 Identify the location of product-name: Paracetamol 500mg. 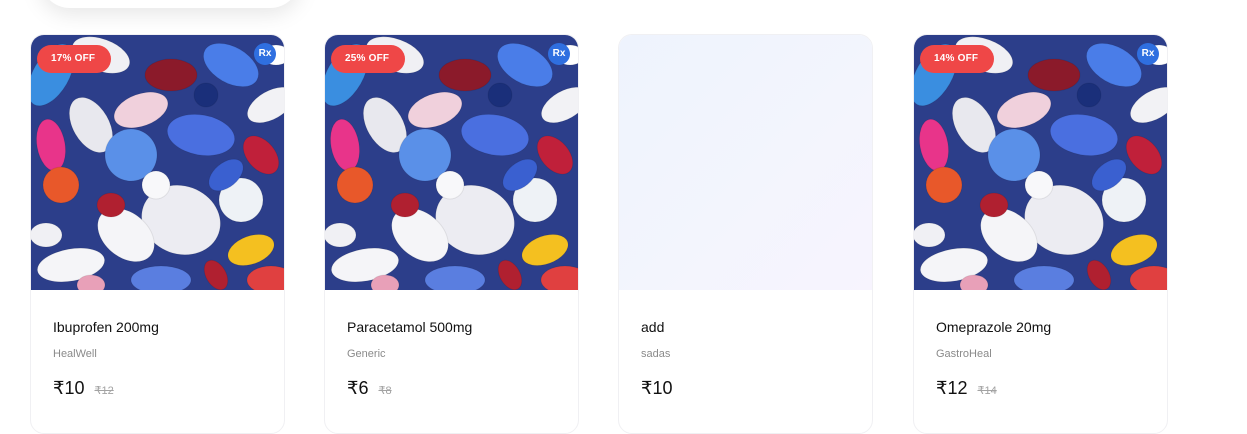
(451, 327).